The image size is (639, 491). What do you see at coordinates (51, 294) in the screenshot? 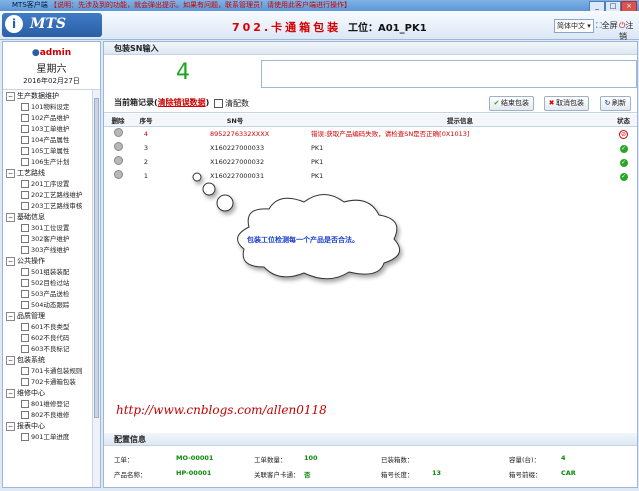
I see `nav-item: 503产品送检` at bounding box center [51, 294].